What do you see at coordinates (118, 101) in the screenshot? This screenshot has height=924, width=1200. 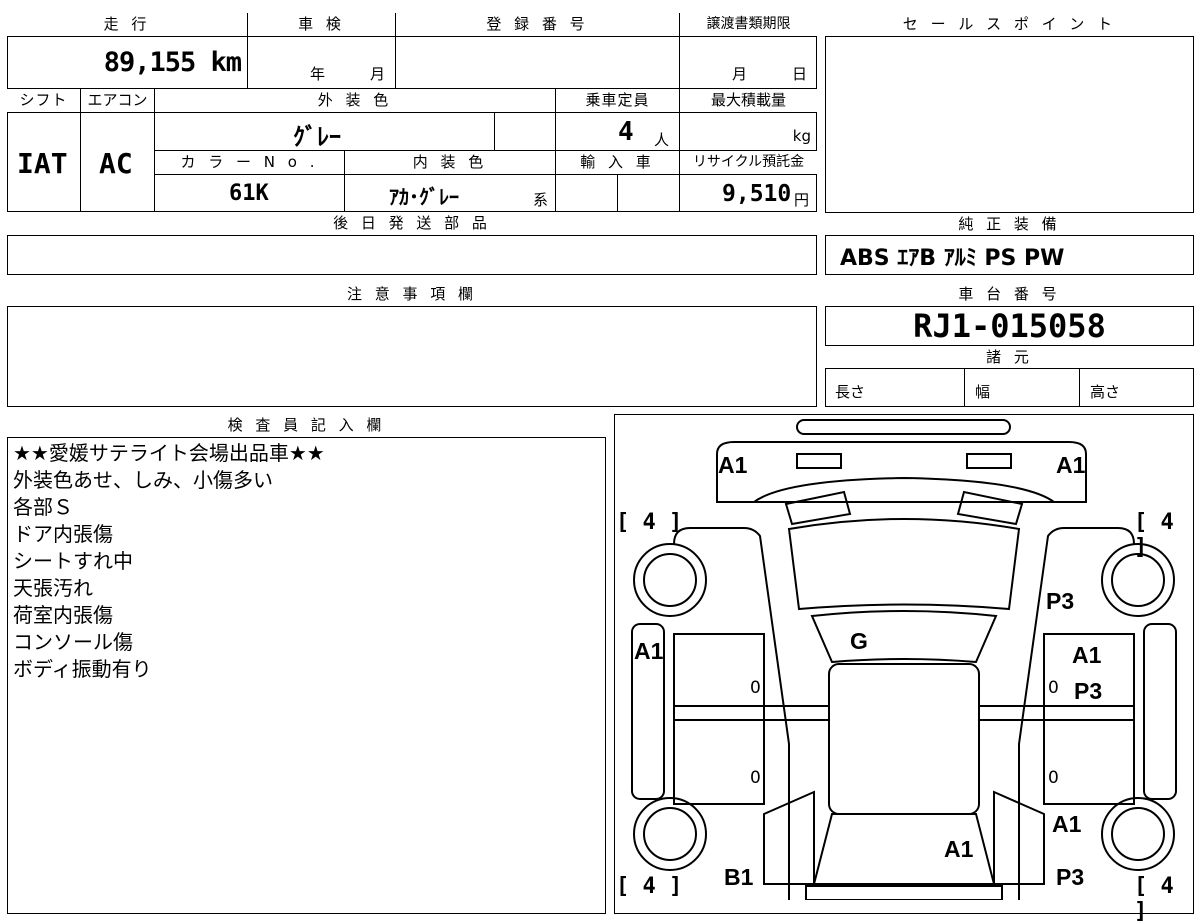 I see `aircon-header: エアコン` at bounding box center [118, 101].